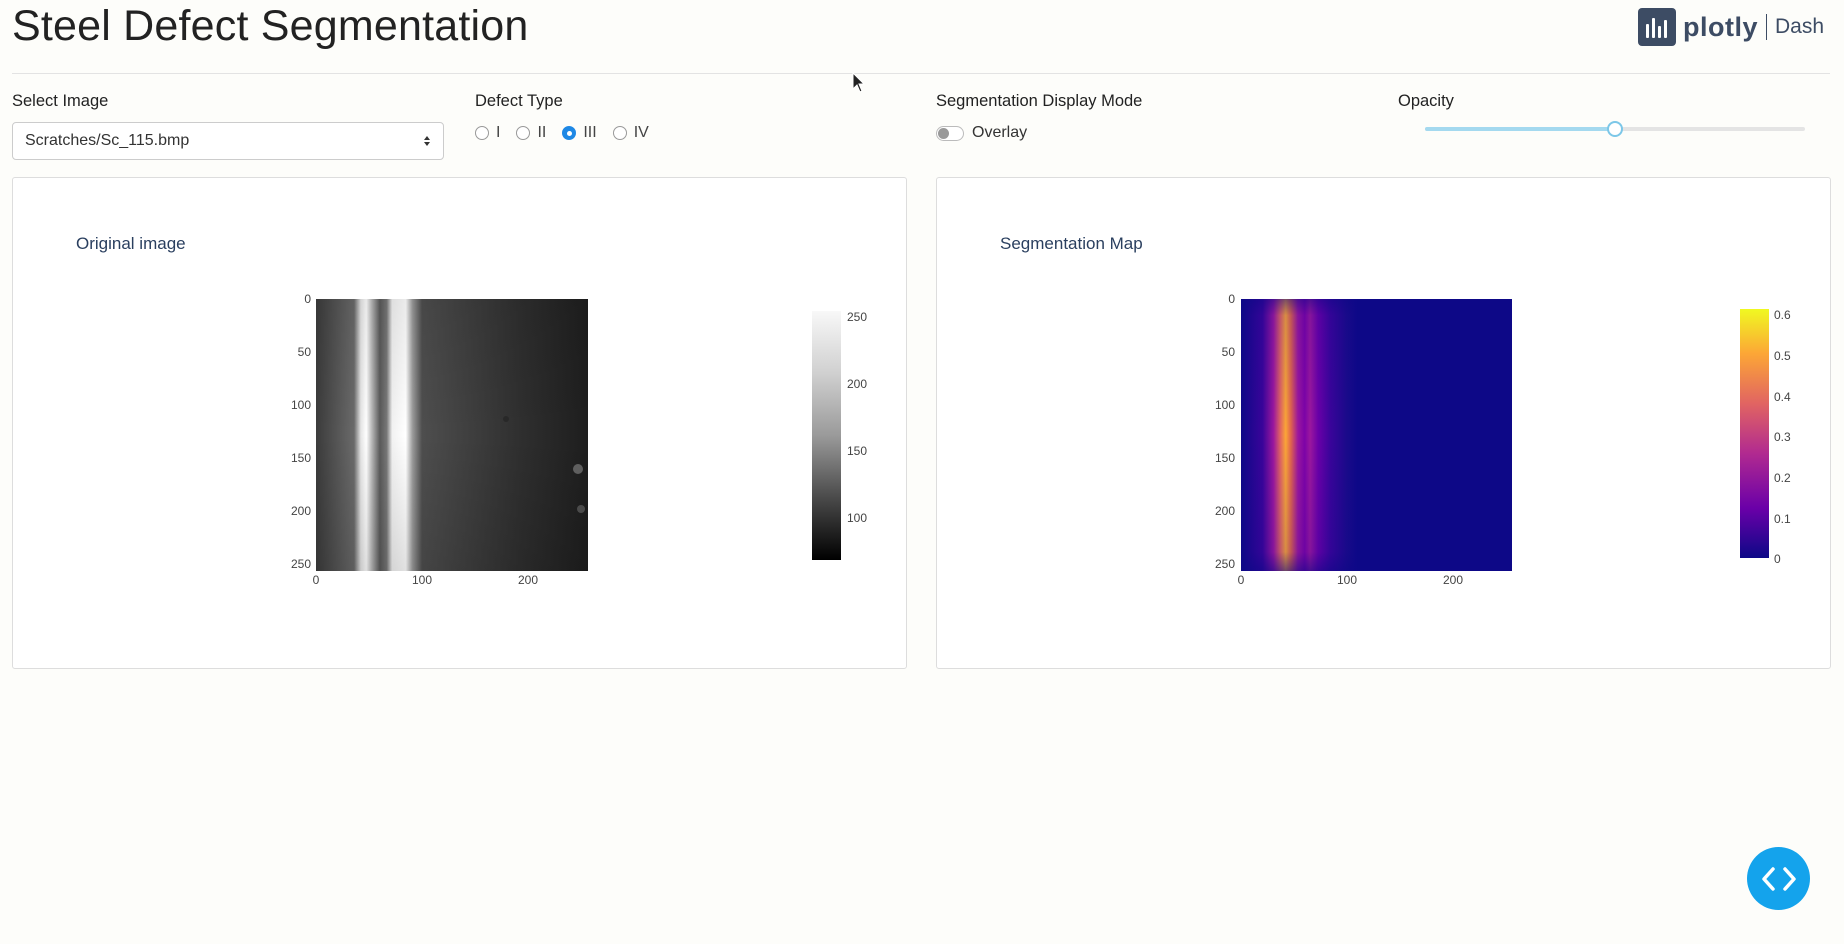 Image resolution: width=1844 pixels, height=944 pixels. Describe the element at coordinates (1720, 26) in the screenshot. I see `logo-word: plotly` at that location.